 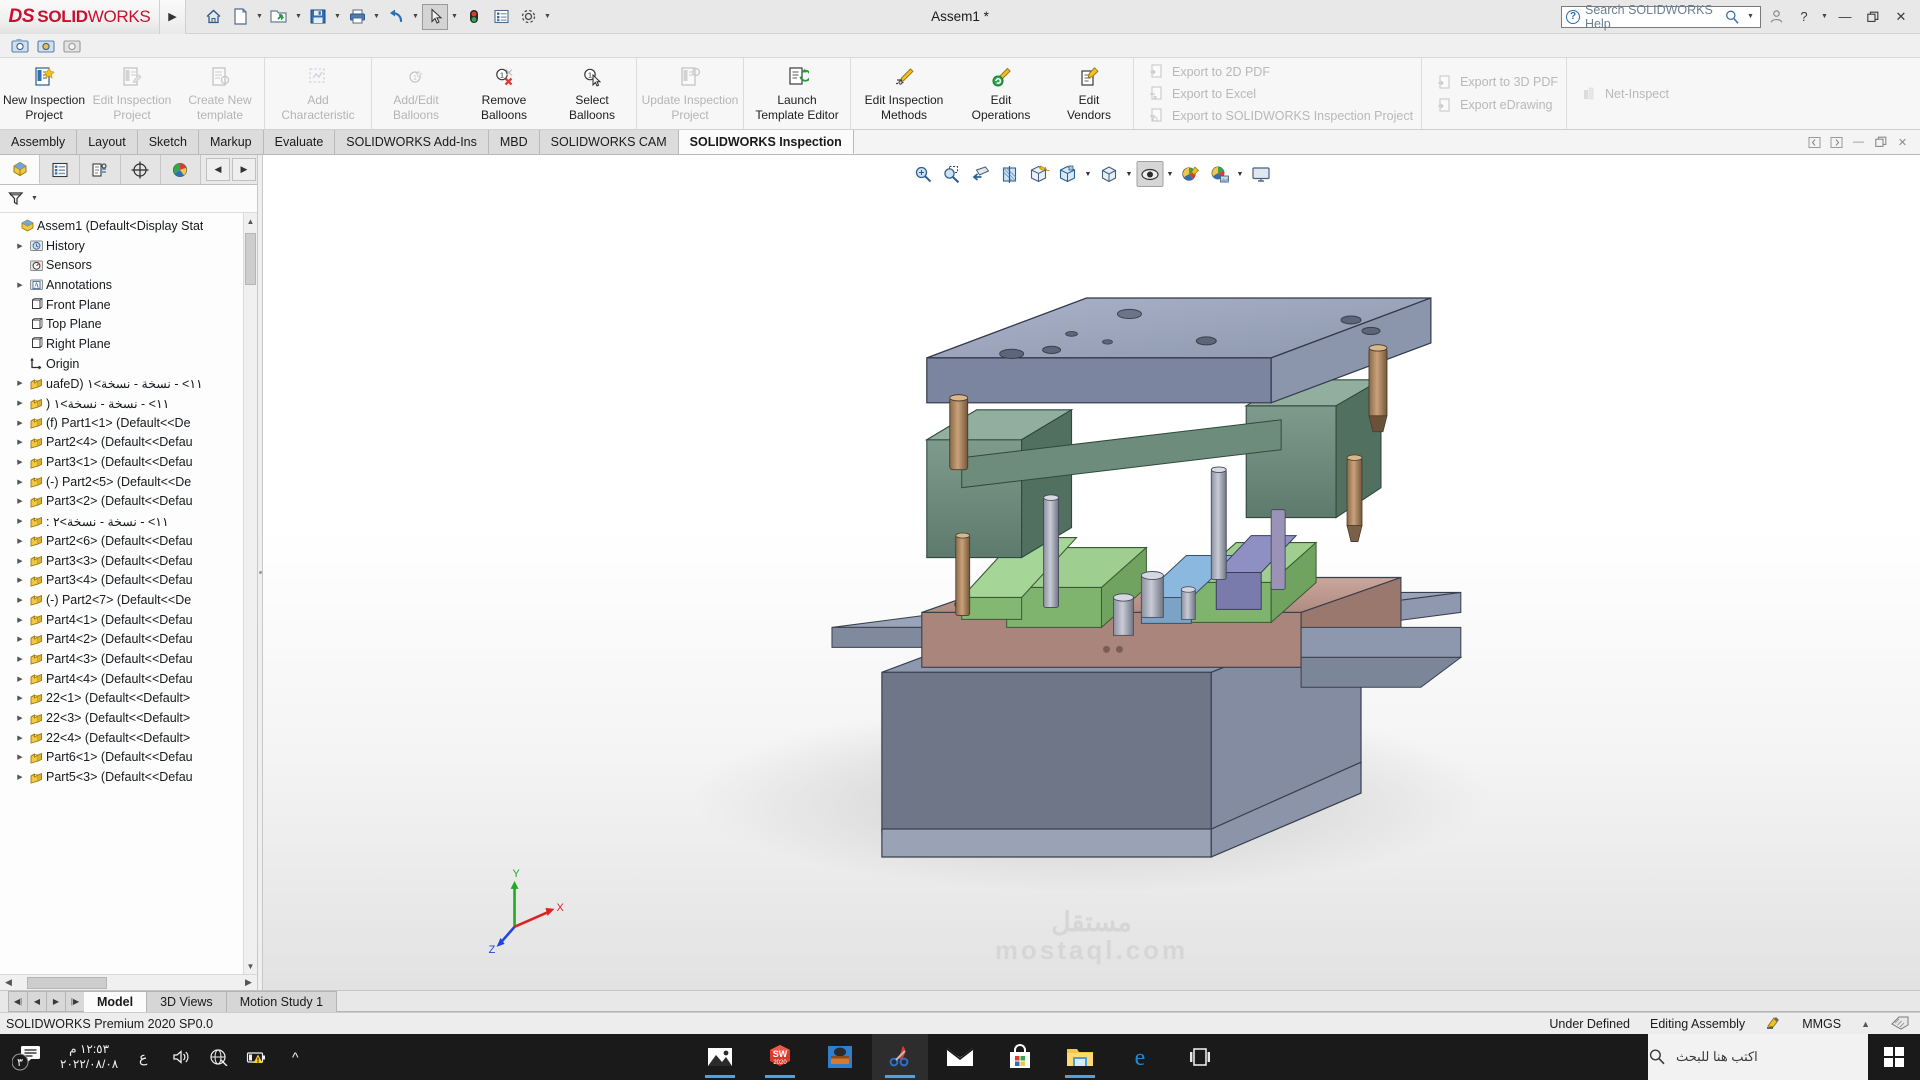 I want to click on capture-gray-icon, so click(x=72, y=46).